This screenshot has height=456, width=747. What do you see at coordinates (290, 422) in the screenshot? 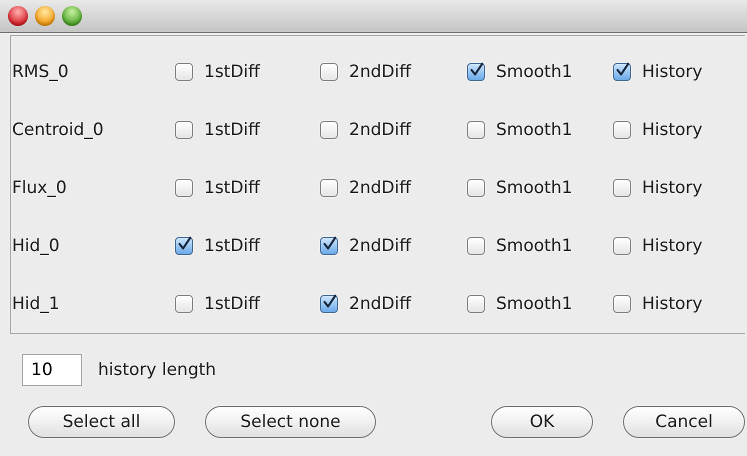
I see `select-button: Select none` at bounding box center [290, 422].